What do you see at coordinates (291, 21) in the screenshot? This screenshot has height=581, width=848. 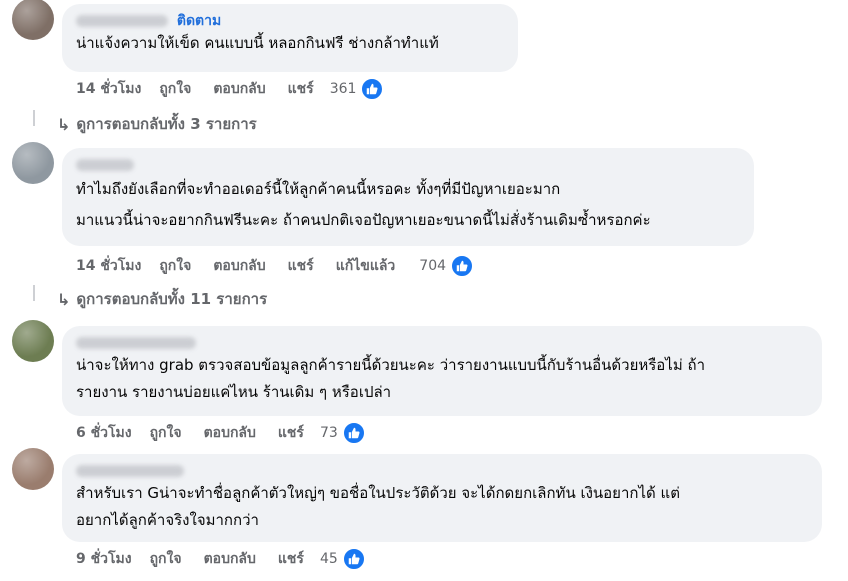 I see `comment-author: ติดตาม` at bounding box center [291, 21].